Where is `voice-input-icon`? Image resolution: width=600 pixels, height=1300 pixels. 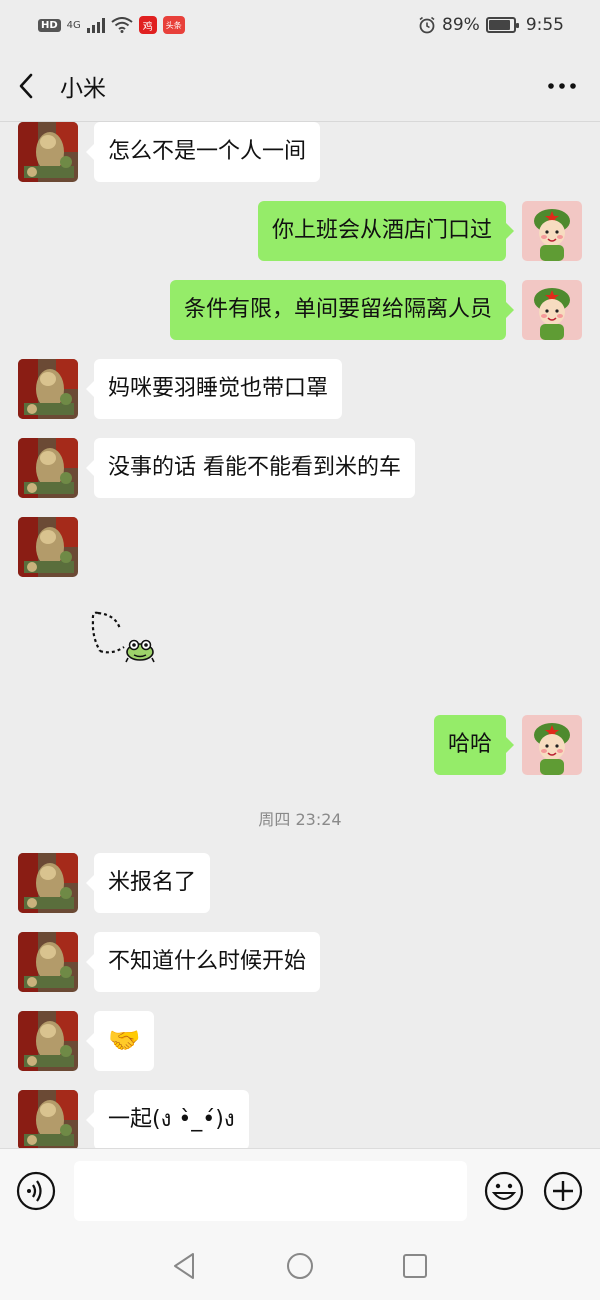 voice-input-icon is located at coordinates (36, 1191).